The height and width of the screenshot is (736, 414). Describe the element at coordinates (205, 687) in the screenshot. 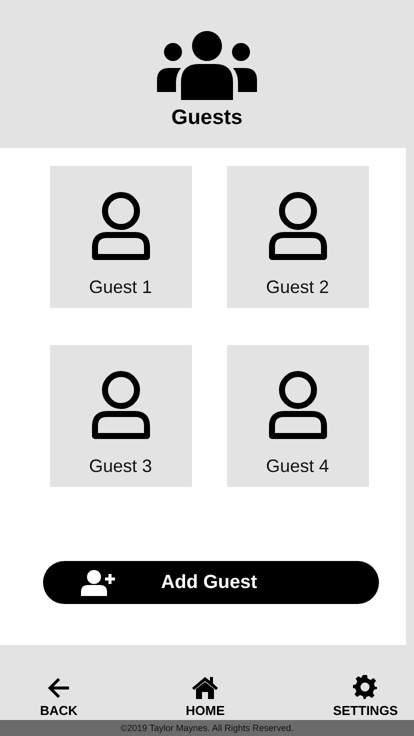

I see `home-icon` at that location.